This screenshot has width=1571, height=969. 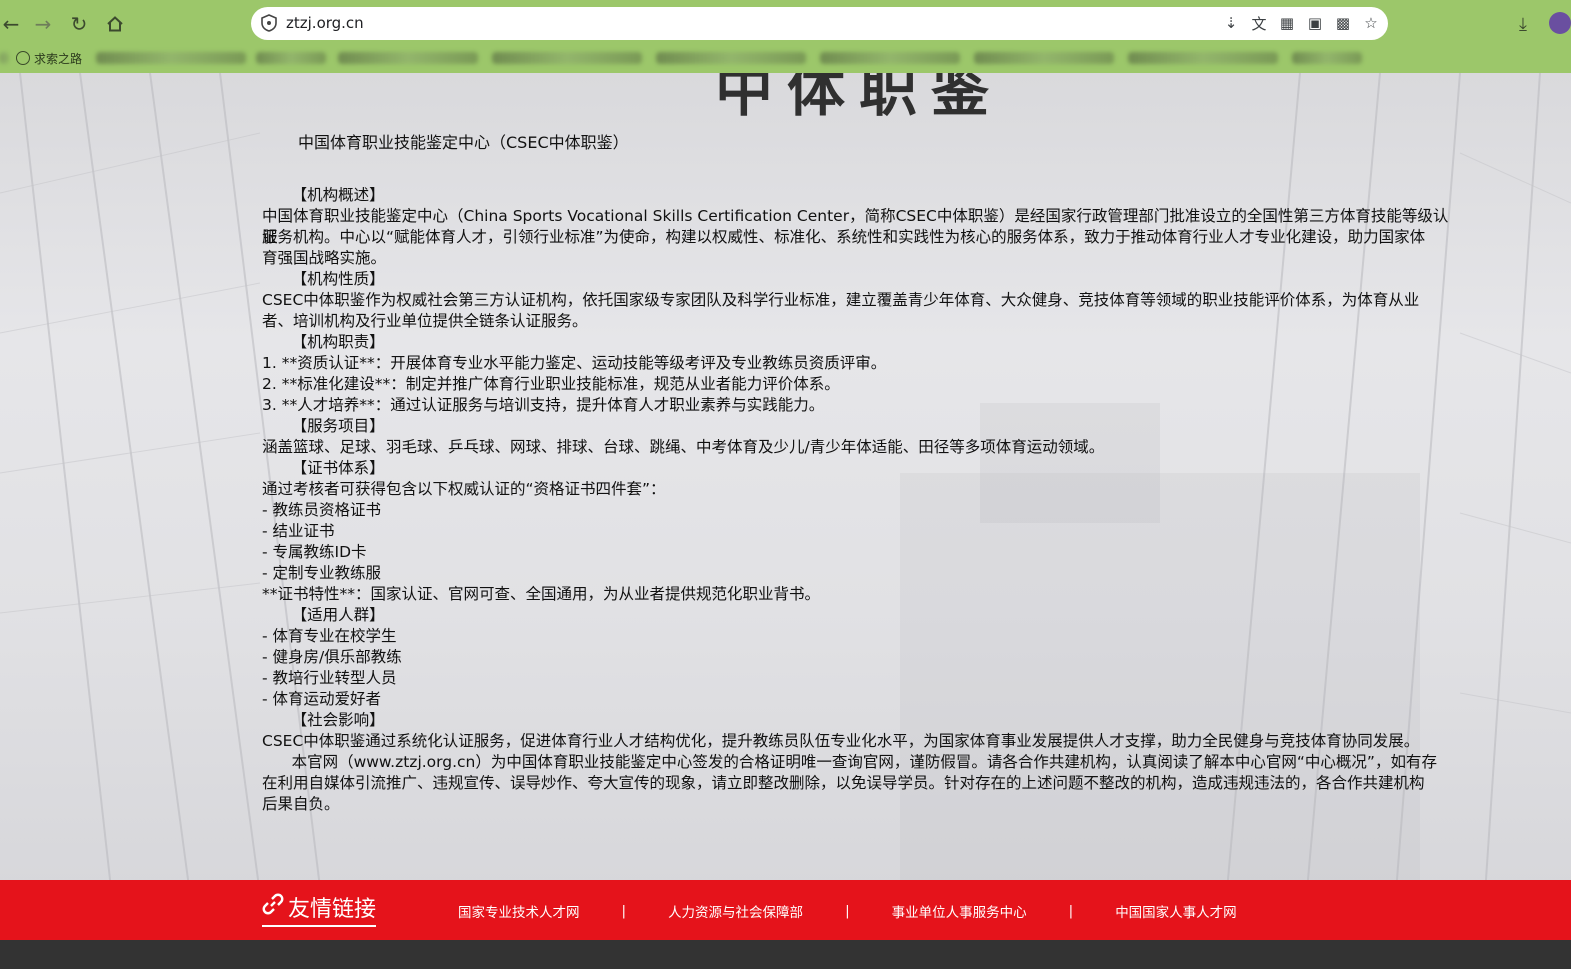 What do you see at coordinates (463, 142) in the screenshot?
I see `page-subtitle: 中国体育职业技能鉴定中心（CSEC中体职鉴）` at bounding box center [463, 142].